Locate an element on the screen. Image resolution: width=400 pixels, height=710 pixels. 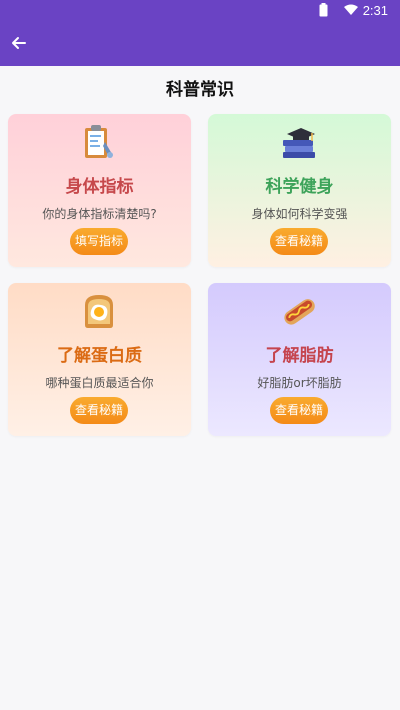
card-fat: 了解脂肪 好脂肪or坏脂肪 查看秘籍 is located at coordinates (299, 359).